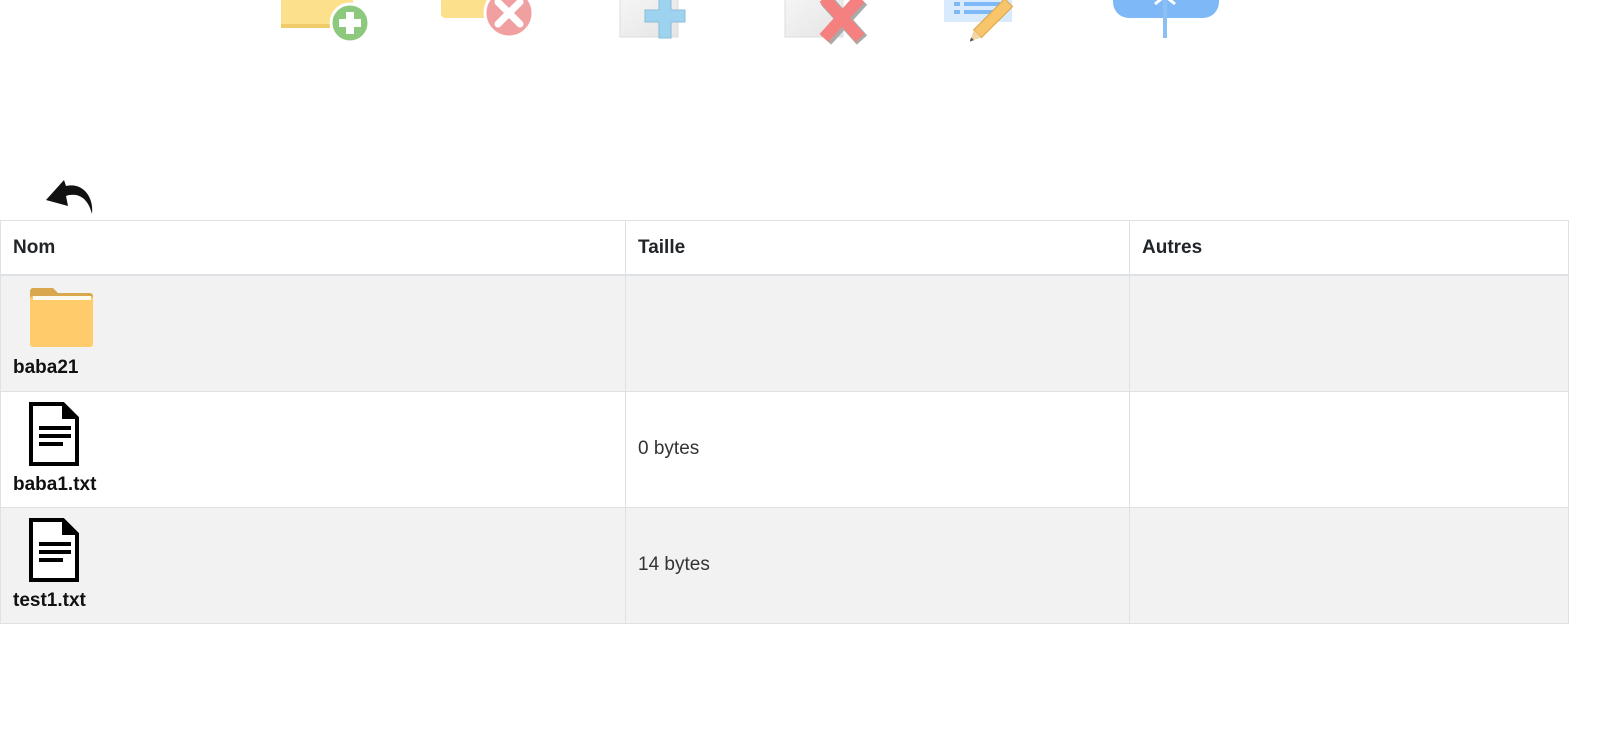 This screenshot has width=1600, height=740. What do you see at coordinates (877, 333) in the screenshot?
I see `size-cell` at bounding box center [877, 333].